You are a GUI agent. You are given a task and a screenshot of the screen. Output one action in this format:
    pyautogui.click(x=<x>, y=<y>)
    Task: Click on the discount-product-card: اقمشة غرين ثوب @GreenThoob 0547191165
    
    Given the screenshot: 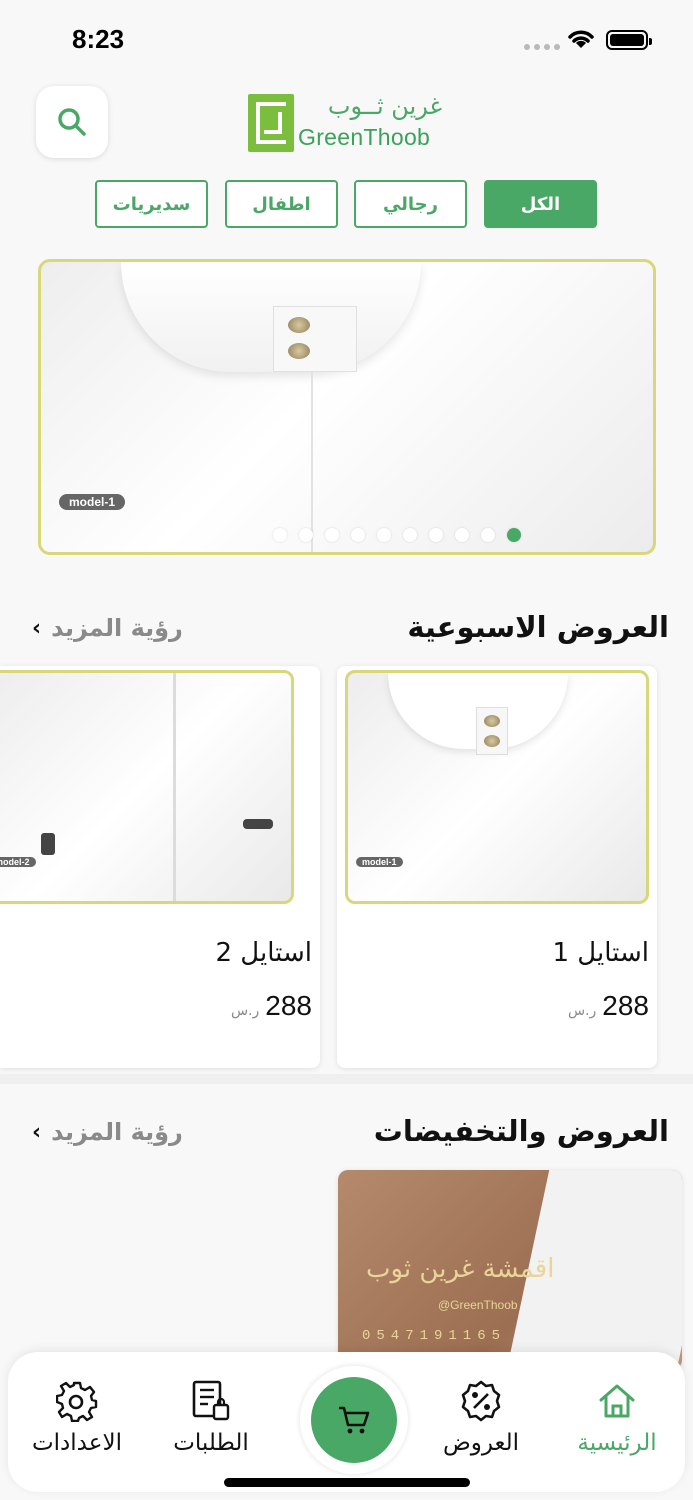 What is the action you would take?
    pyautogui.click(x=510, y=1270)
    